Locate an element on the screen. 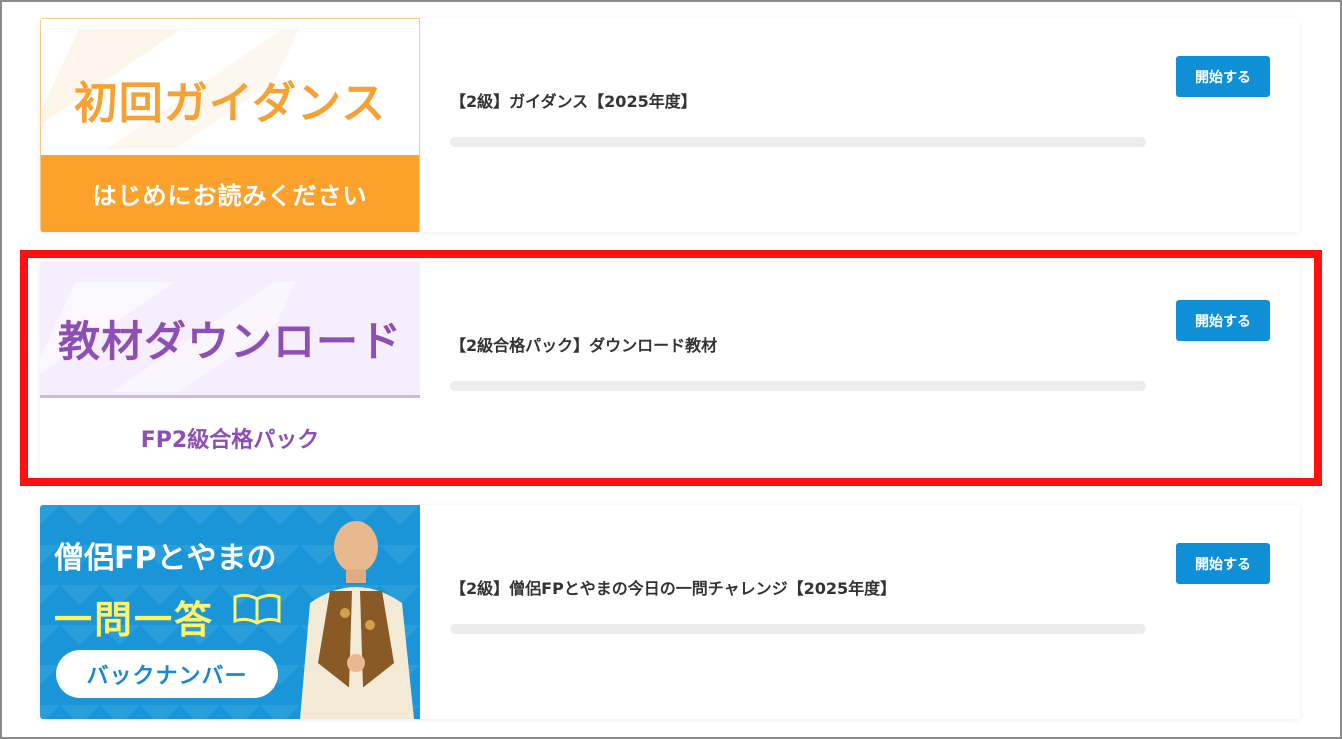 The height and width of the screenshot is (739, 1342). thumbnail-subtitle: はじめにお読みください is located at coordinates (230, 193).